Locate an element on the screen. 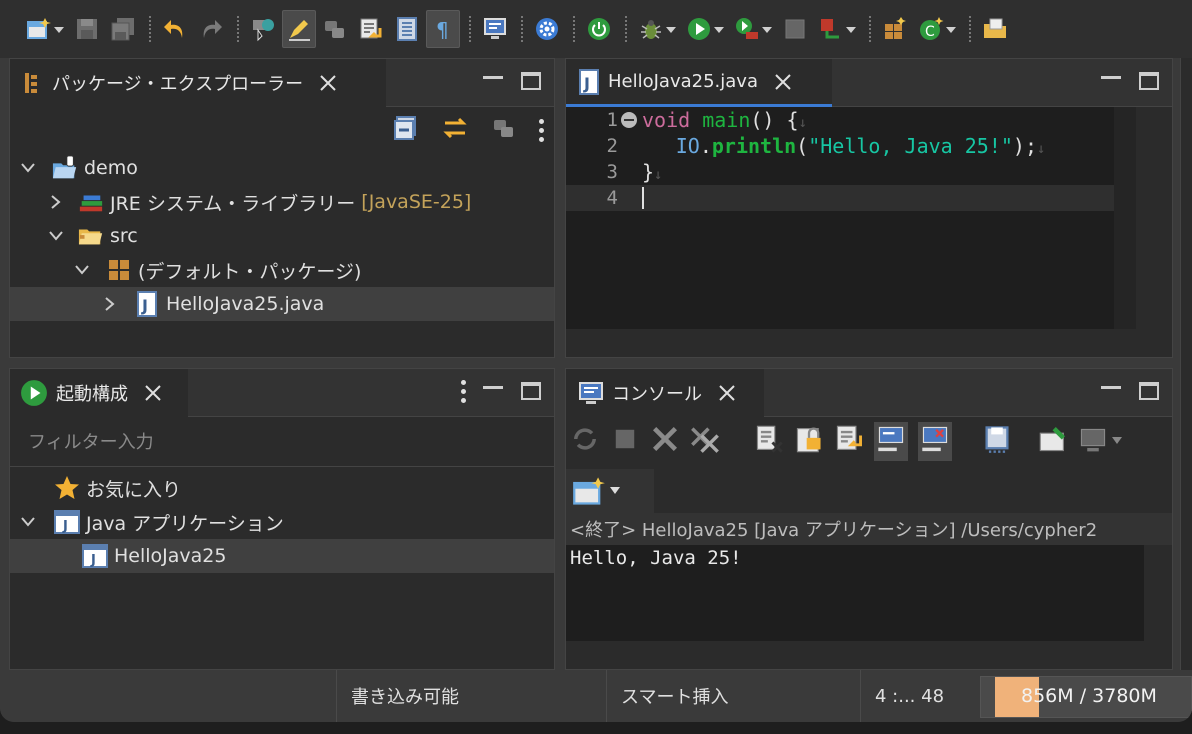 The width and height of the screenshot is (1192, 734). link-with-editor-icon is located at coordinates (455, 130).